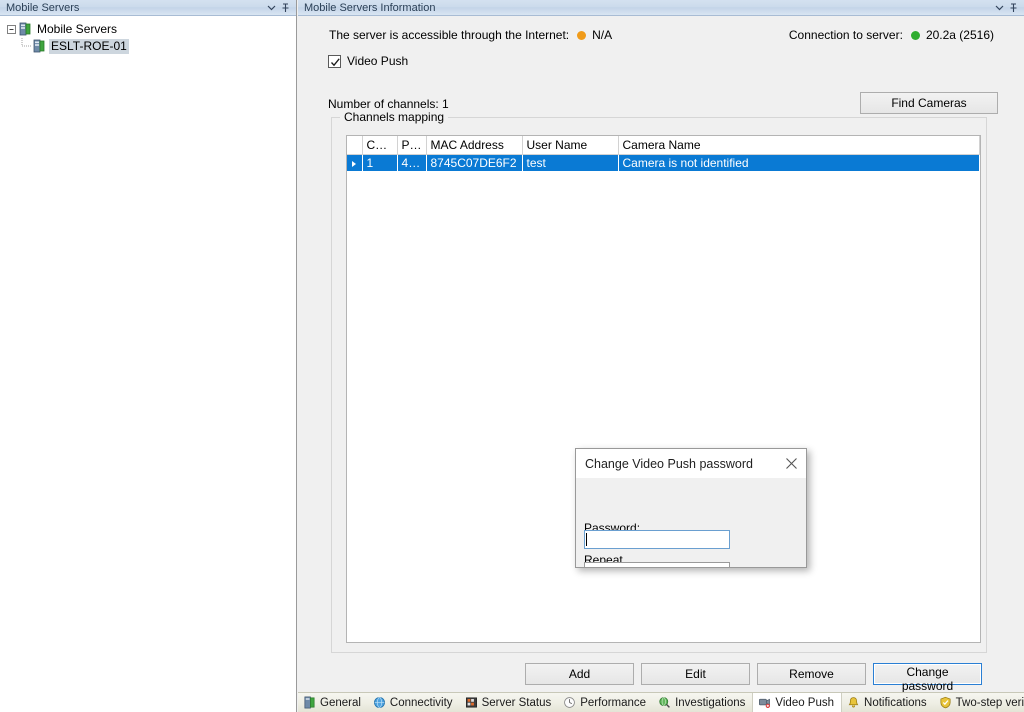 This screenshot has width=1024, height=712. Describe the element at coordinates (799, 145) in the screenshot. I see `column-header-camera-name: Camera Name` at that location.